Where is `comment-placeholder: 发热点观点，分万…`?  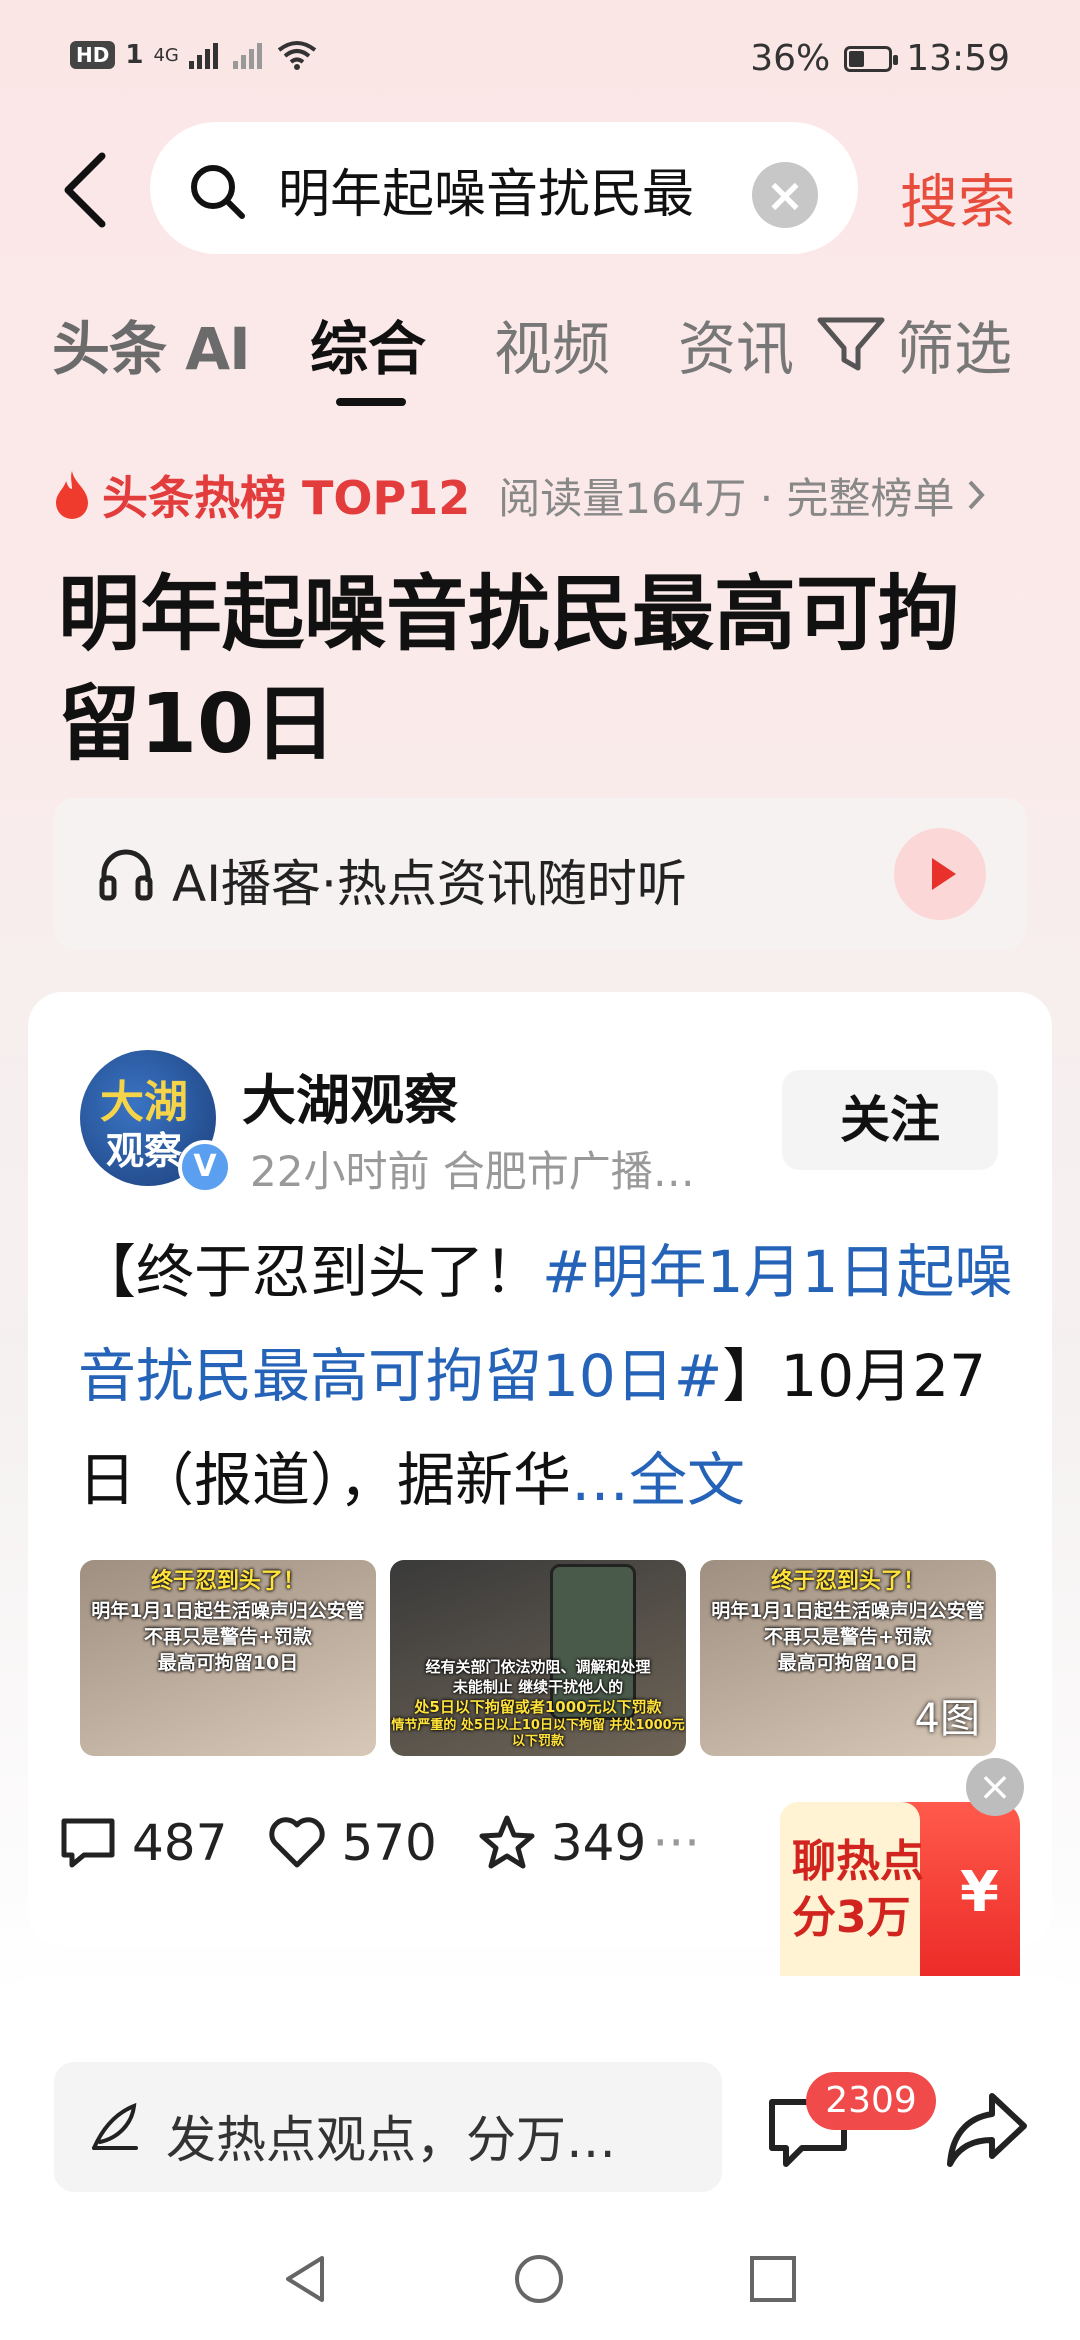 comment-placeholder: 发热点观点，分万… is located at coordinates (391, 2140).